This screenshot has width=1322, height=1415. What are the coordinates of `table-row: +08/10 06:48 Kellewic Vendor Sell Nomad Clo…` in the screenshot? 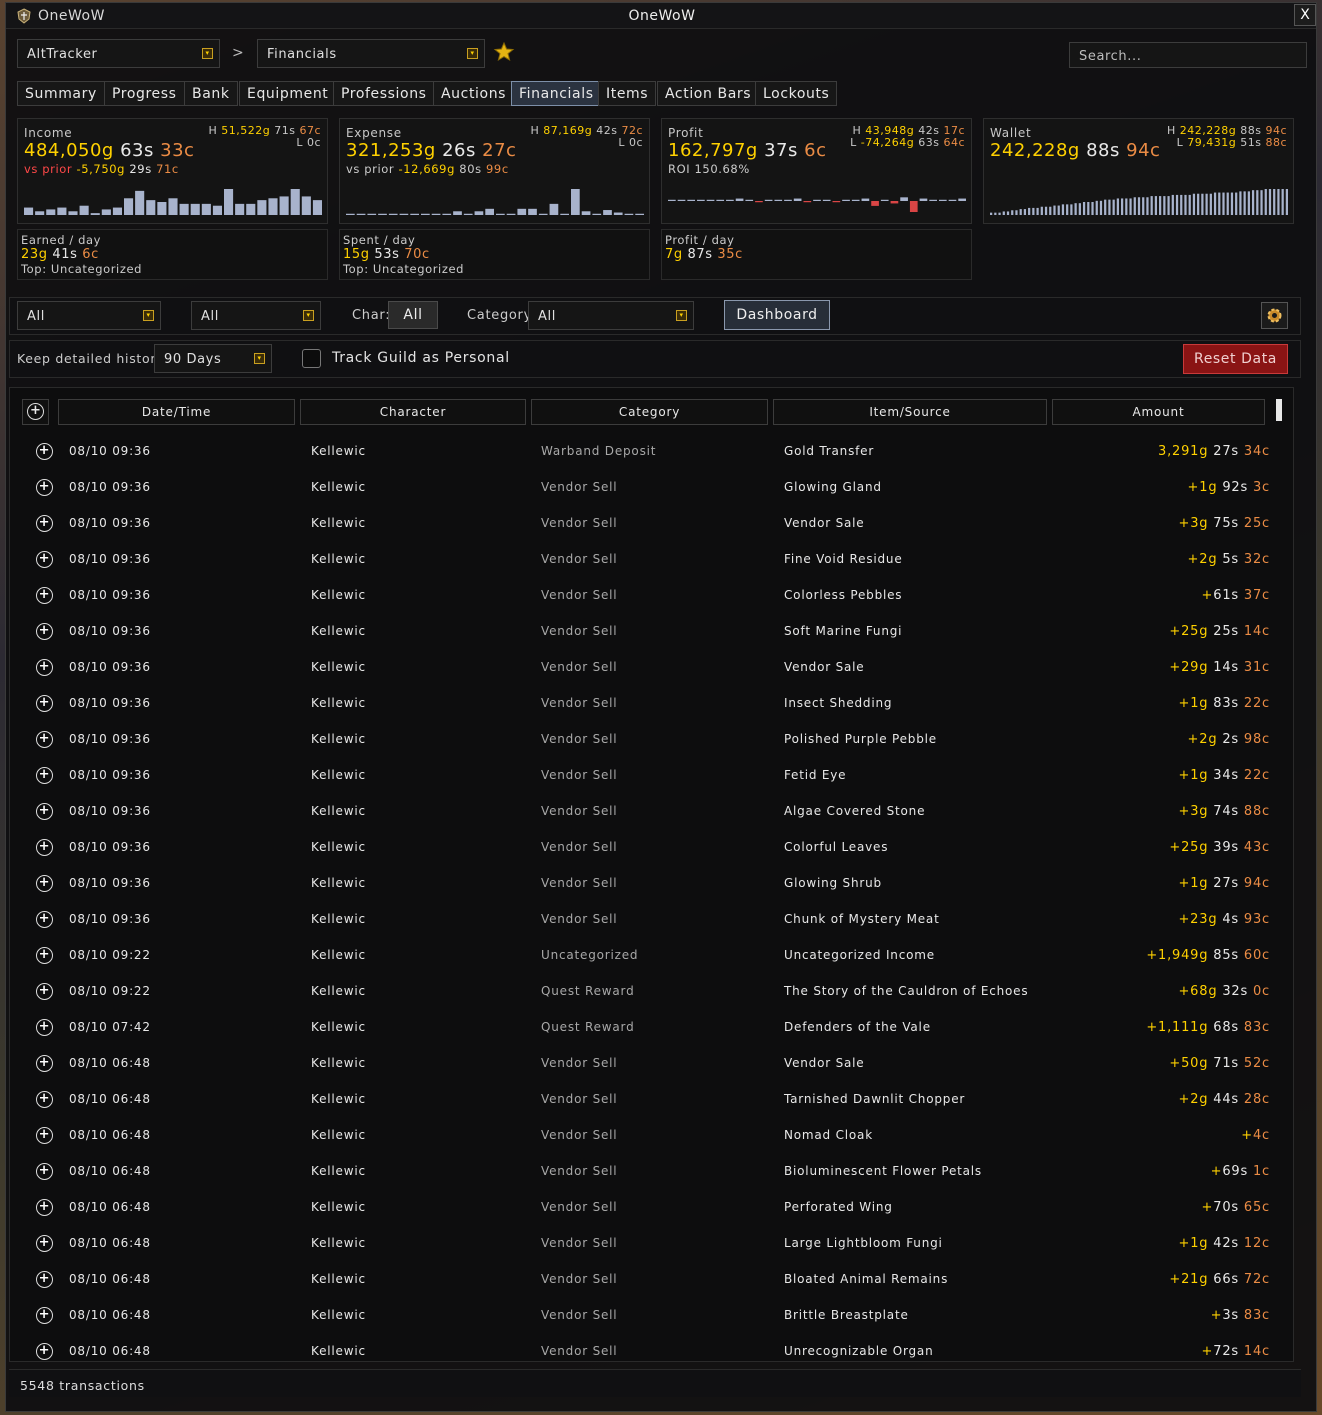 It's located at (655, 1135).